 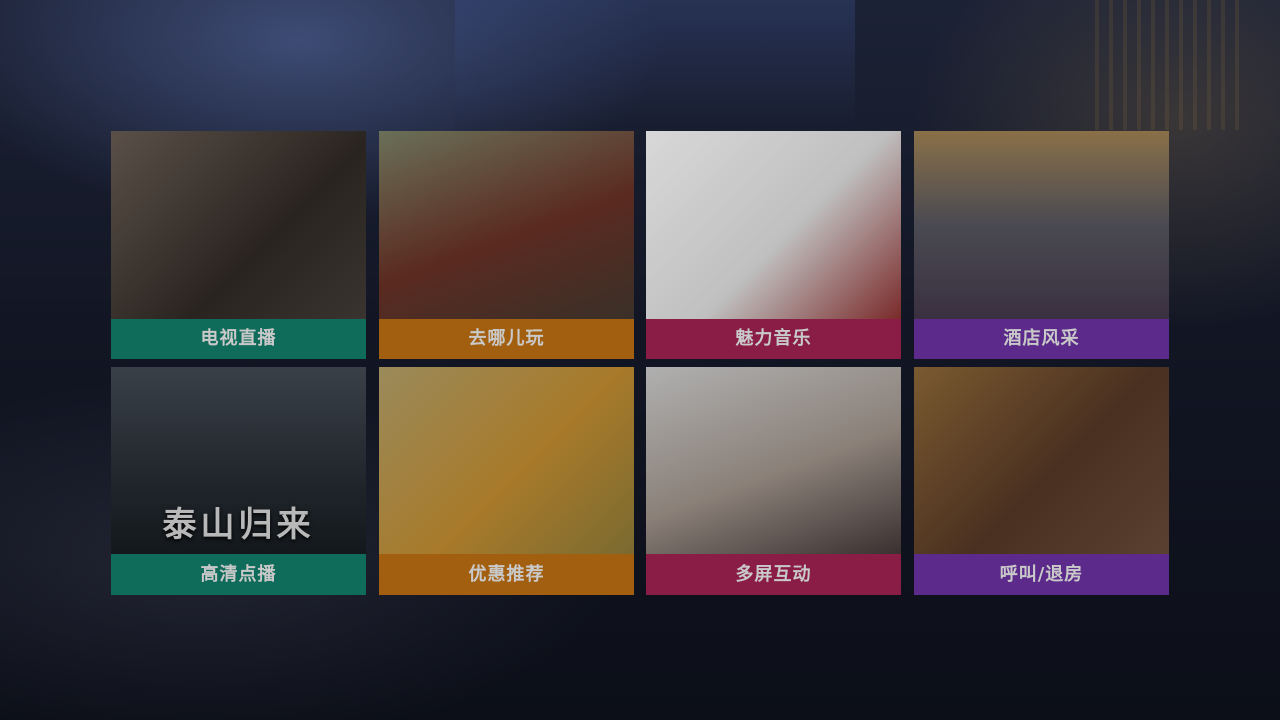 I want to click on tile-call-checkout: 呼叫/退房, so click(x=1041, y=481).